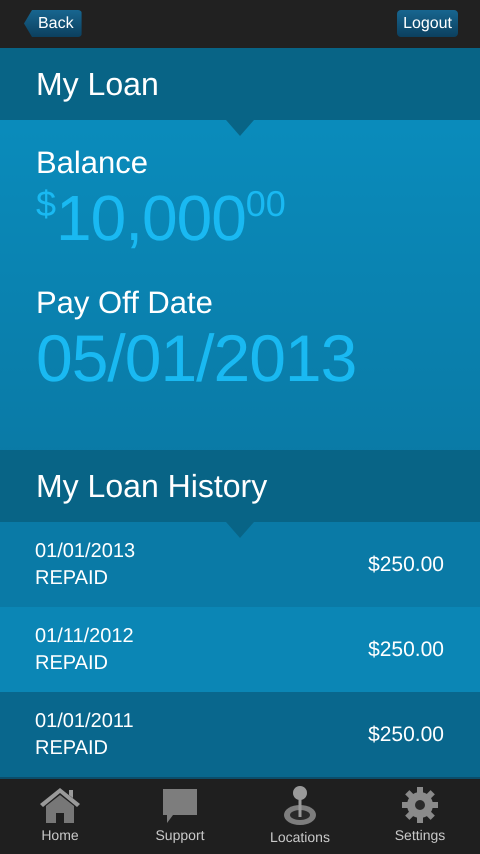 The height and width of the screenshot is (854, 480). Describe the element at coordinates (240, 564) in the screenshot. I see `history-row: 01/01/2013 REPAID $250.00` at that location.